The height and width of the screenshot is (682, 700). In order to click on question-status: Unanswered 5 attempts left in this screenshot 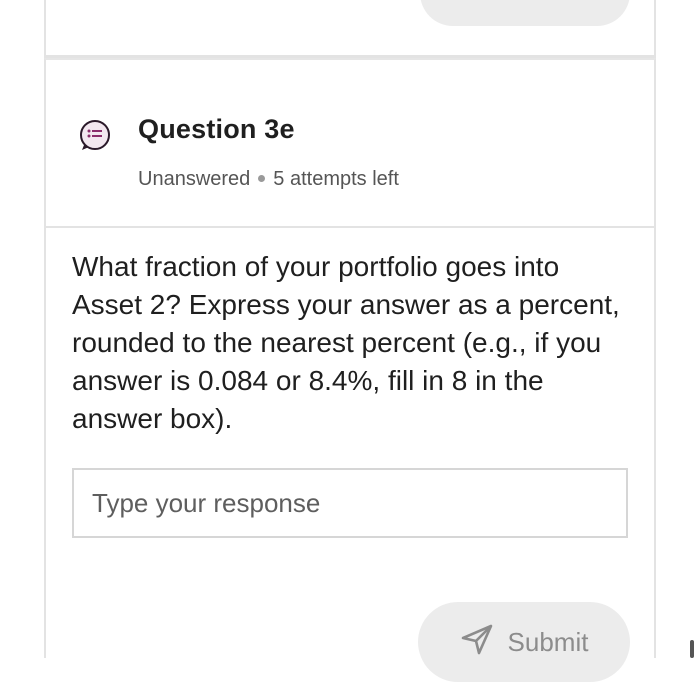, I will do `click(268, 179)`.